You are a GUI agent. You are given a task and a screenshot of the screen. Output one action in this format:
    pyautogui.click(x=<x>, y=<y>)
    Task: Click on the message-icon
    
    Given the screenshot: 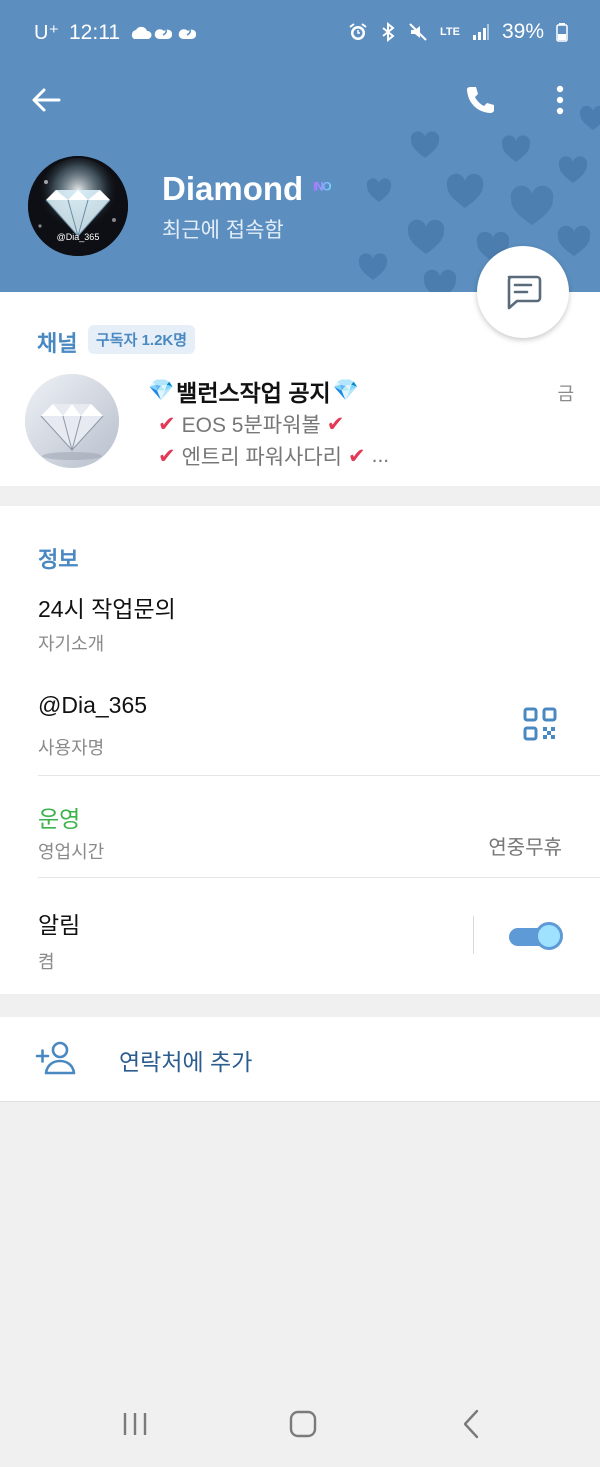 What is the action you would take?
    pyautogui.click(x=524, y=292)
    